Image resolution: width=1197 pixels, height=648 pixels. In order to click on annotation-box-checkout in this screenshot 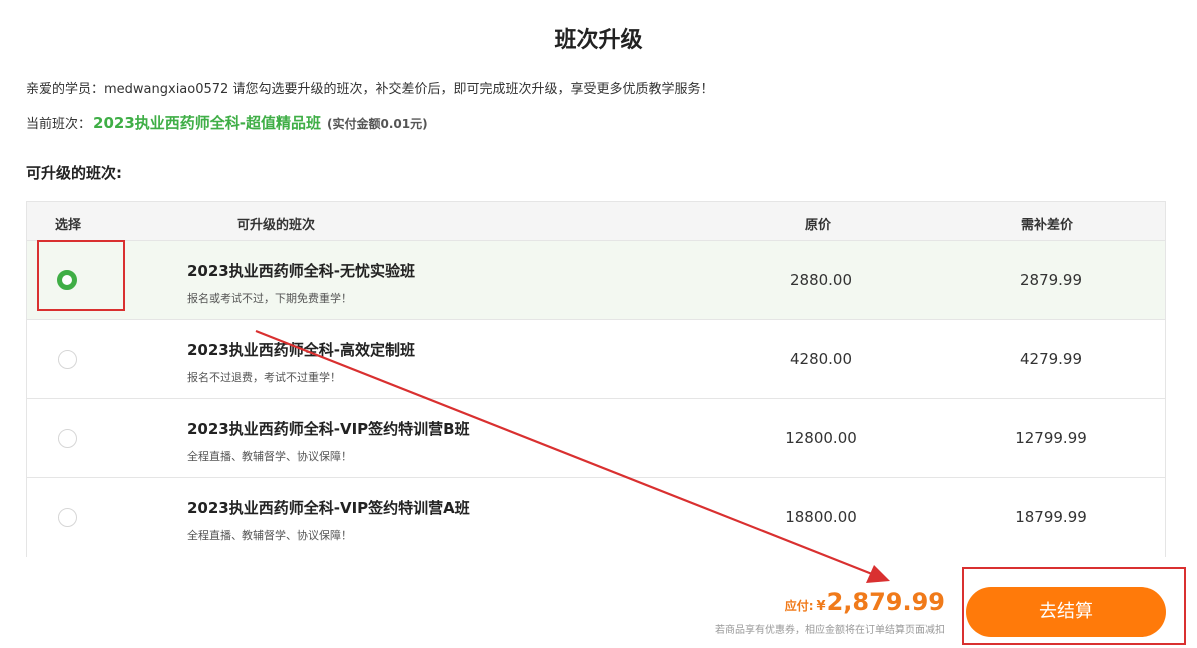, I will do `click(1074, 606)`.